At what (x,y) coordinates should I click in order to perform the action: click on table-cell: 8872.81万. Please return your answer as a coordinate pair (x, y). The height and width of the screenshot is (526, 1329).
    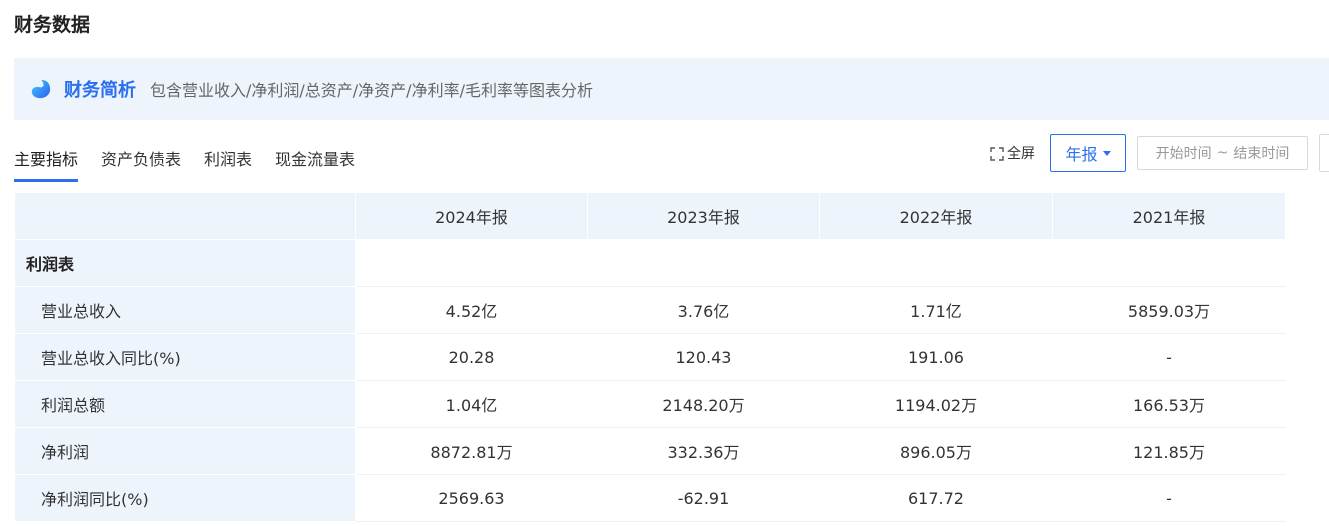
    Looking at the image, I should click on (471, 451).